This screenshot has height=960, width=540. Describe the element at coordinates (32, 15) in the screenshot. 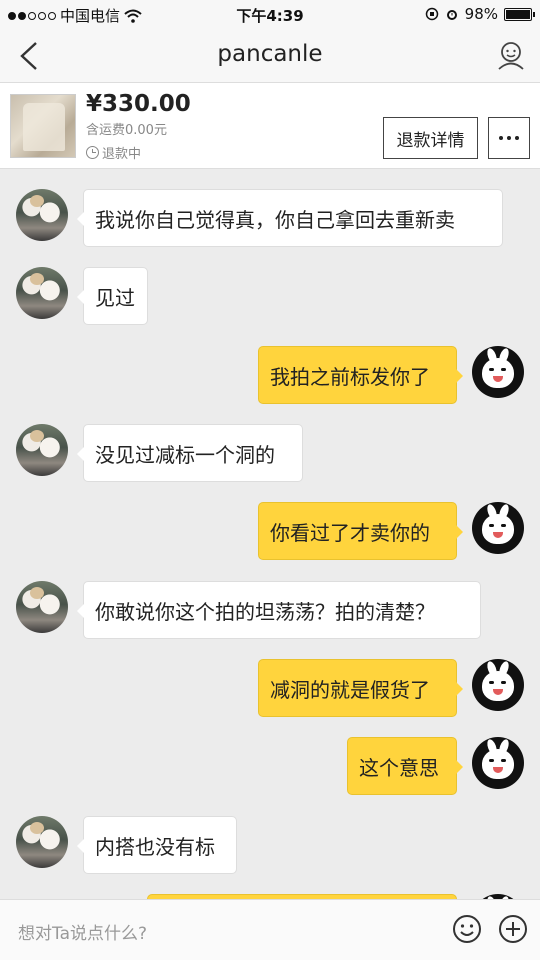

I see `signal-strength-icon` at that location.